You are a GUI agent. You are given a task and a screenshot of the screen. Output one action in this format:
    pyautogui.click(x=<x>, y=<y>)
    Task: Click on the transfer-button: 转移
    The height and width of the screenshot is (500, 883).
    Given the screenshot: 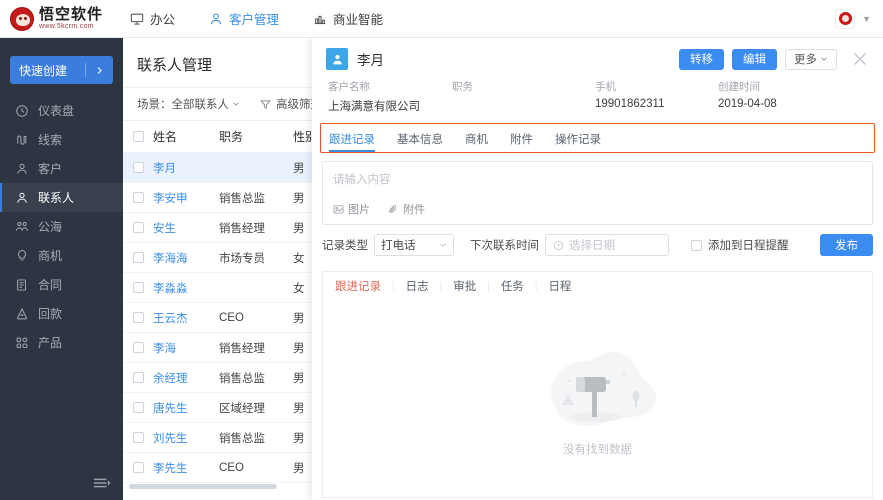 What is the action you would take?
    pyautogui.click(x=701, y=59)
    